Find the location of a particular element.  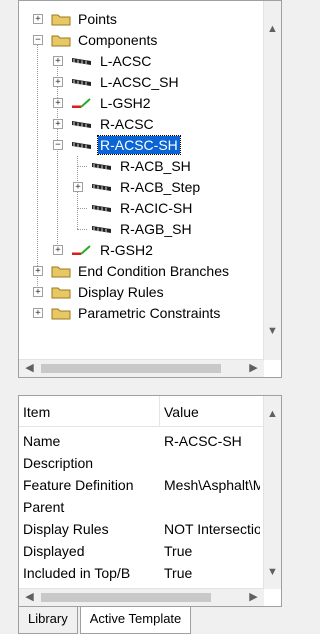

header-value: Value is located at coordinates (181, 412).